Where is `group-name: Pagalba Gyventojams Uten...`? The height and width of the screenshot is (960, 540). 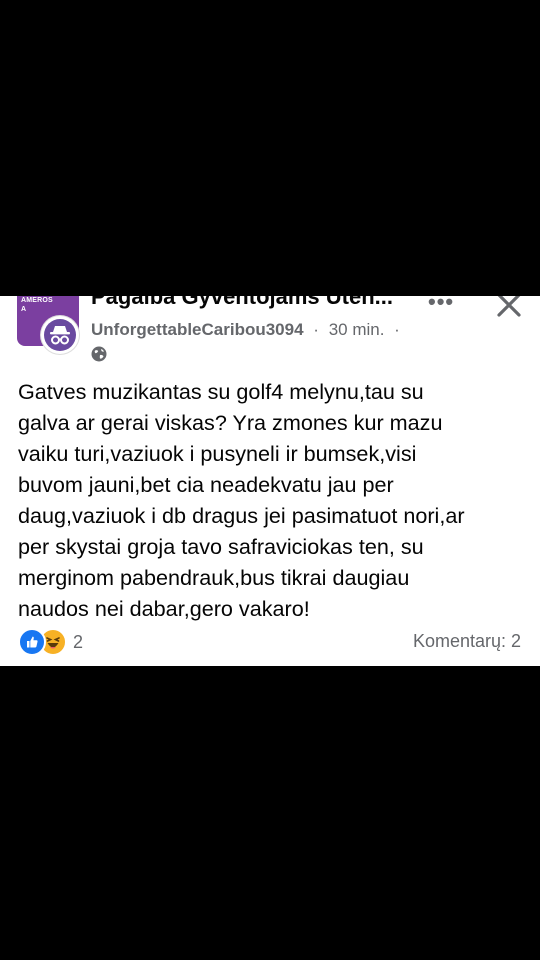 group-name: Pagalba Gyventojams Uten... is located at coordinates (249, 303).